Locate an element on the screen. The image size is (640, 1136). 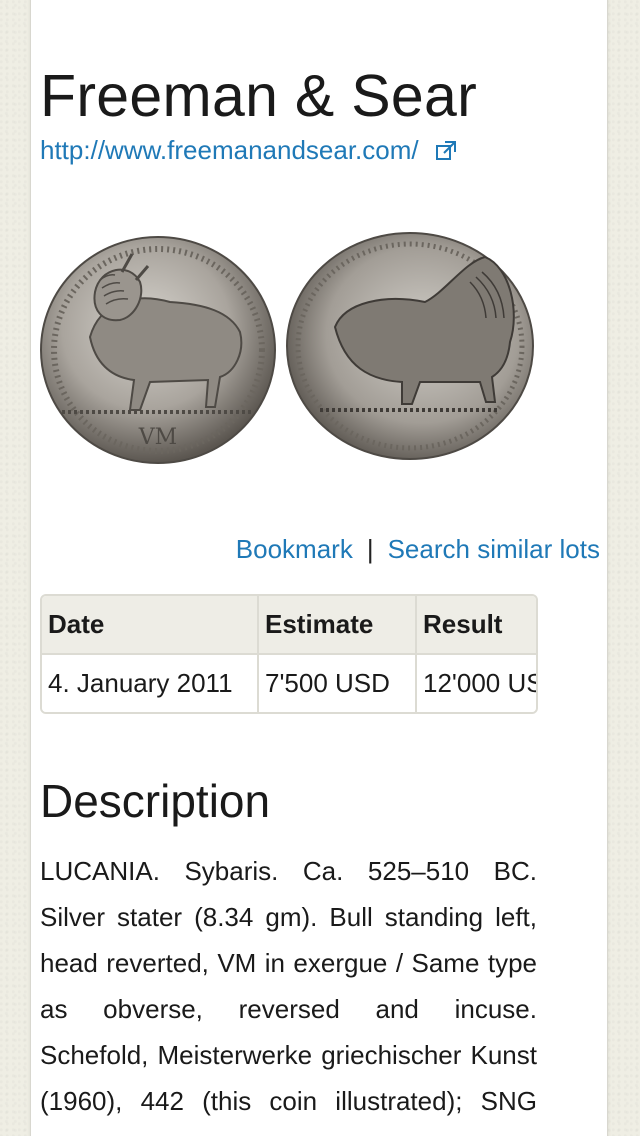
coin-obverse: VM is located at coordinates (158, 350).